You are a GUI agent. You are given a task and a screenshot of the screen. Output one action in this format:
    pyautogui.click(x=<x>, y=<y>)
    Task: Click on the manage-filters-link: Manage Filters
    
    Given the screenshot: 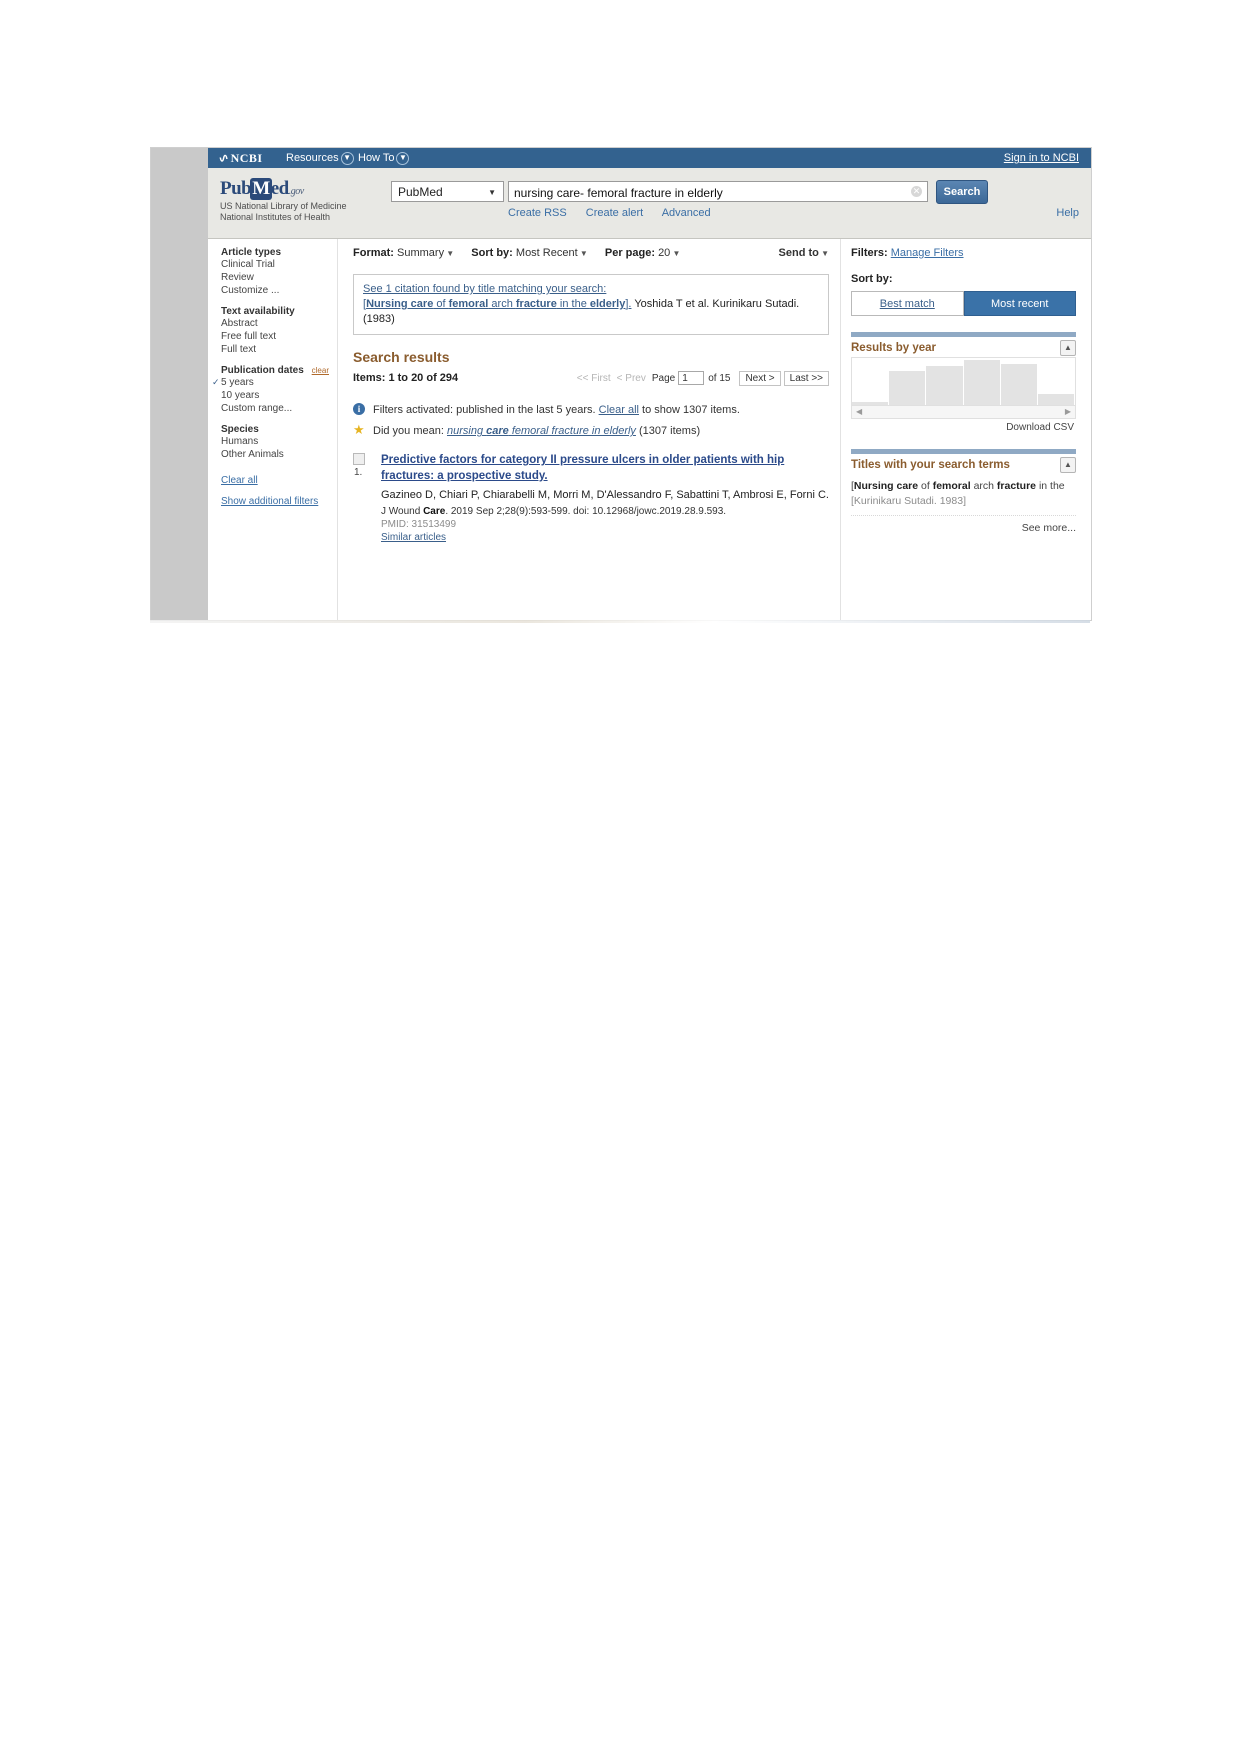 What is the action you would take?
    pyautogui.click(x=927, y=253)
    